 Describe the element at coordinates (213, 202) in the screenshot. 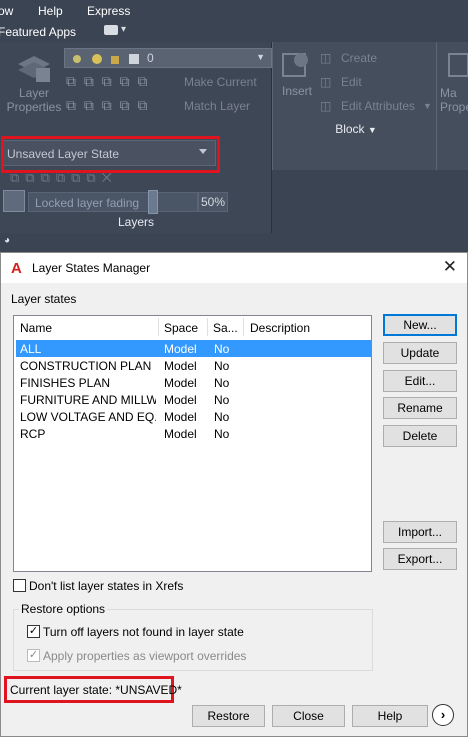

I see `fading-percent: 50%` at that location.